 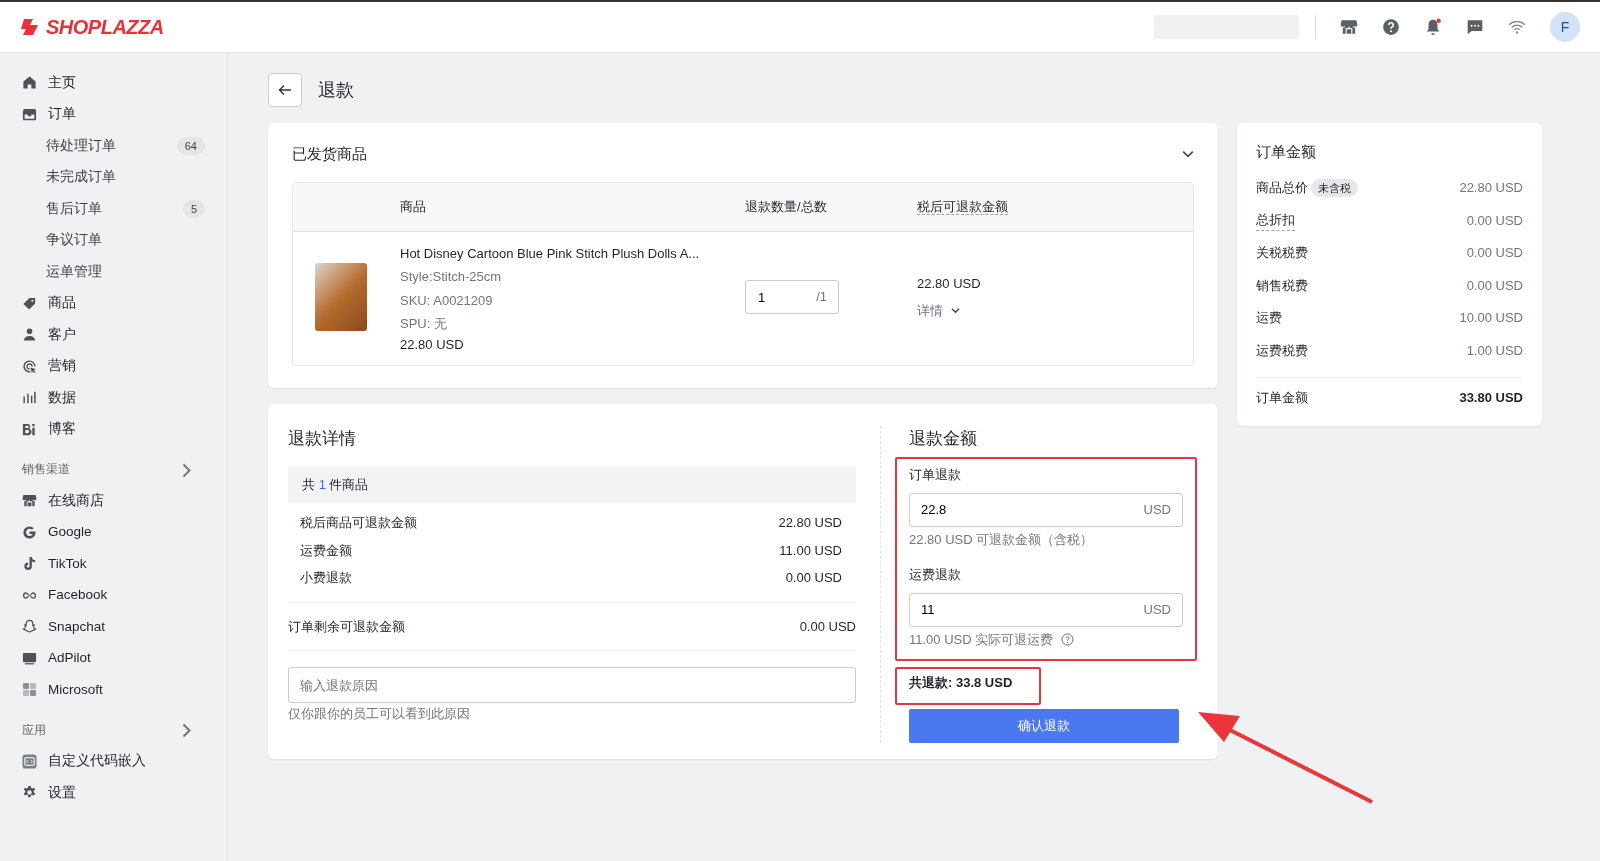 What do you see at coordinates (74, 240) in the screenshot?
I see `sidebar-subitem: 争议订单` at bounding box center [74, 240].